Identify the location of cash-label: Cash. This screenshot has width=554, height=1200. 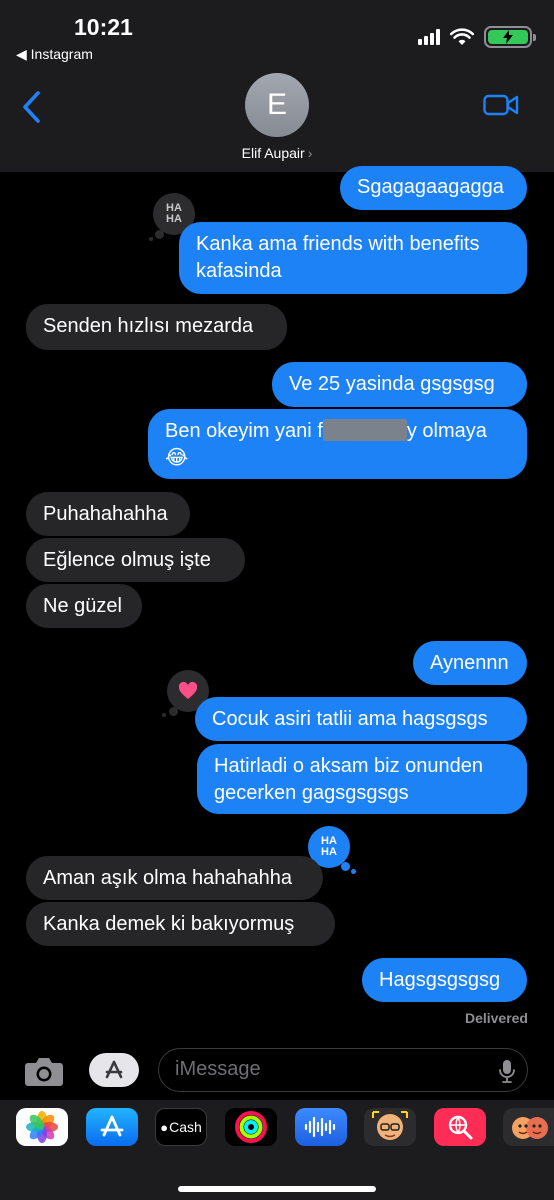
(185, 1127).